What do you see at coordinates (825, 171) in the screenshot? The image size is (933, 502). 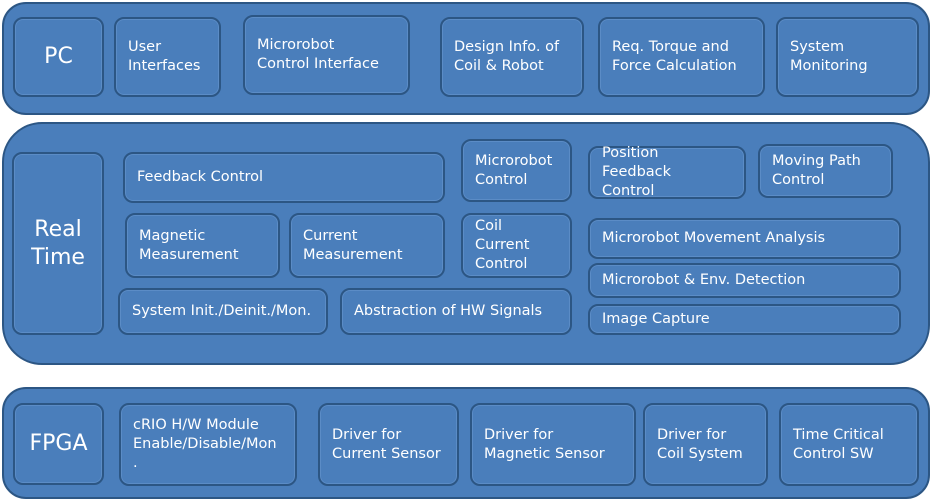 I see `moving-path-control-block: Moving Path Control` at bounding box center [825, 171].